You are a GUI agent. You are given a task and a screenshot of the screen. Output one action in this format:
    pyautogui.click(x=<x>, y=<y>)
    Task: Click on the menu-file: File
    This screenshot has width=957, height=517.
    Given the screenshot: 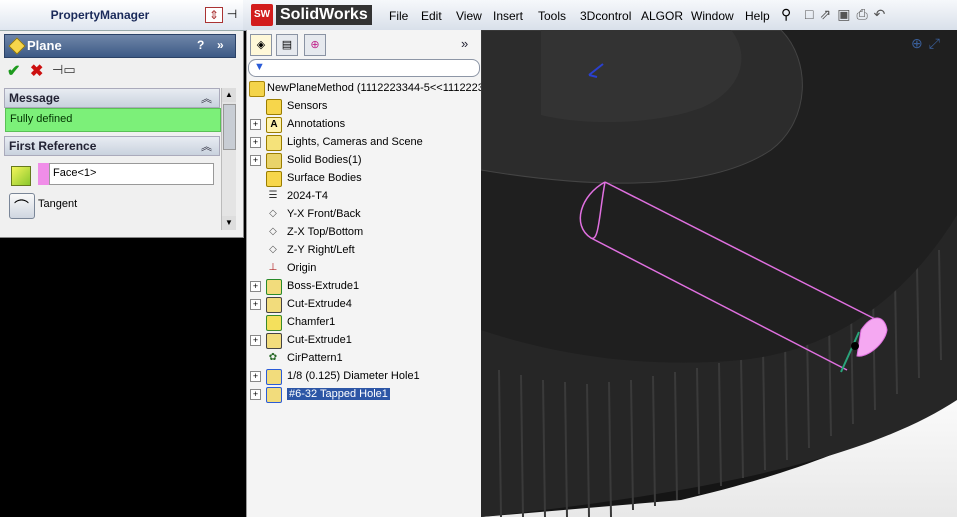 What is the action you would take?
    pyautogui.click(x=398, y=16)
    